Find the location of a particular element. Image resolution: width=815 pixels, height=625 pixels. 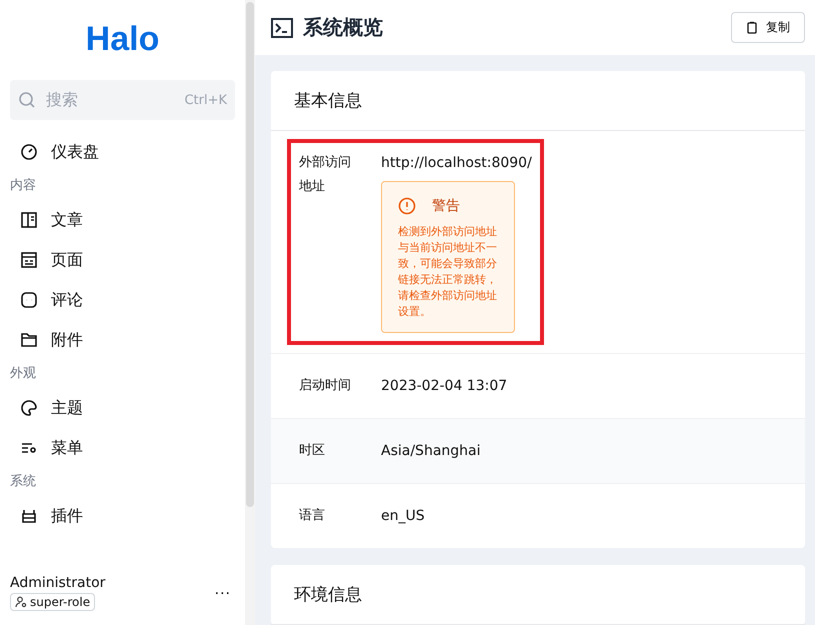

field-value: en_US is located at coordinates (403, 516).